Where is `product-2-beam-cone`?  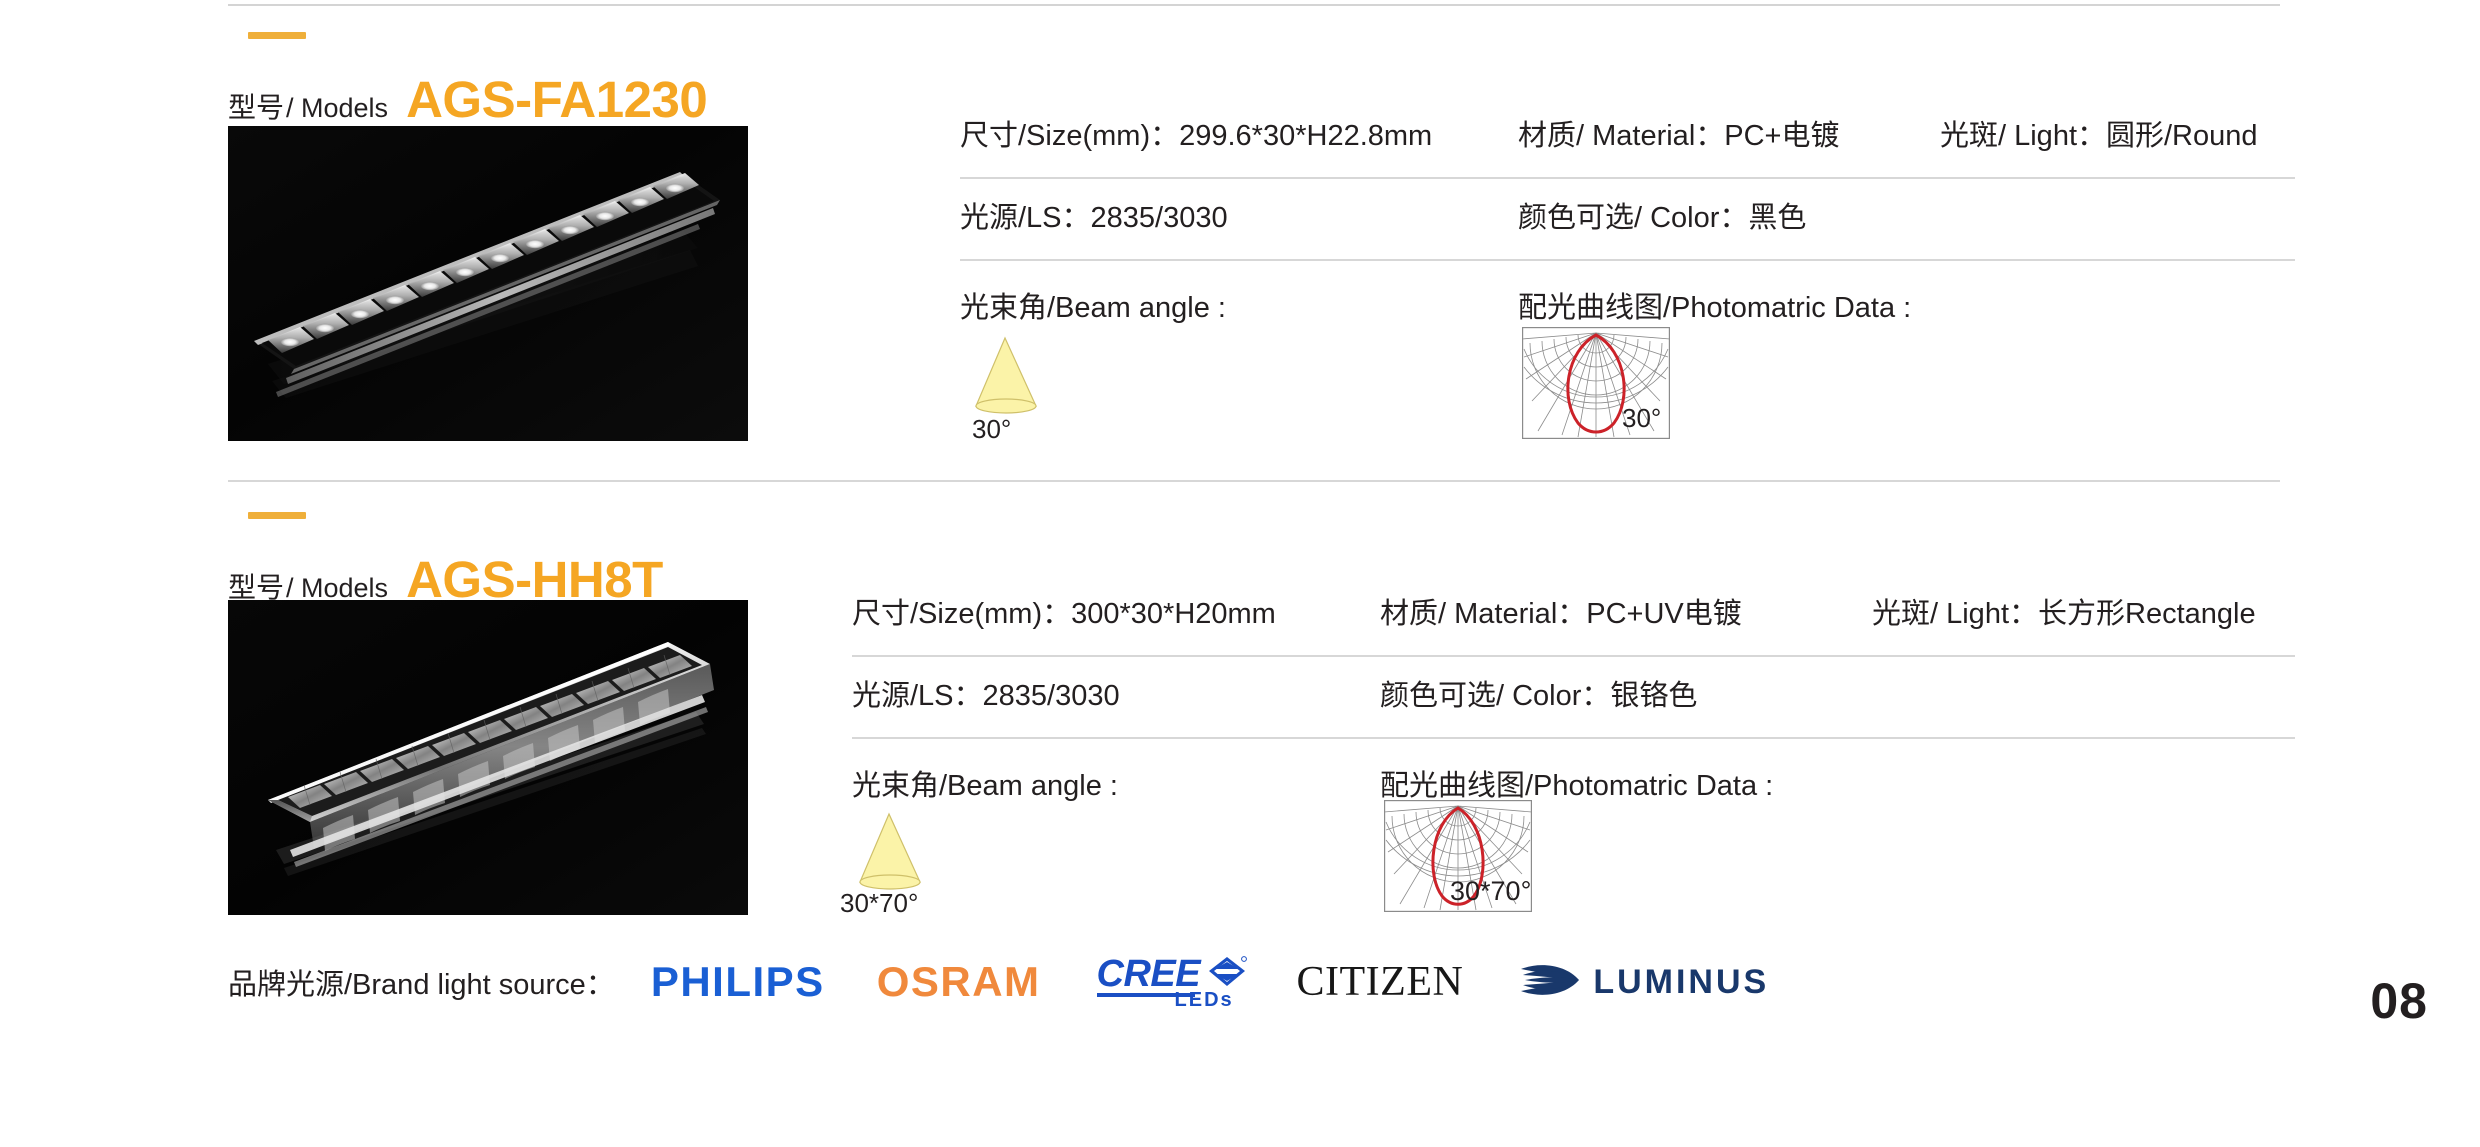 product-2-beam-cone is located at coordinates (891, 855).